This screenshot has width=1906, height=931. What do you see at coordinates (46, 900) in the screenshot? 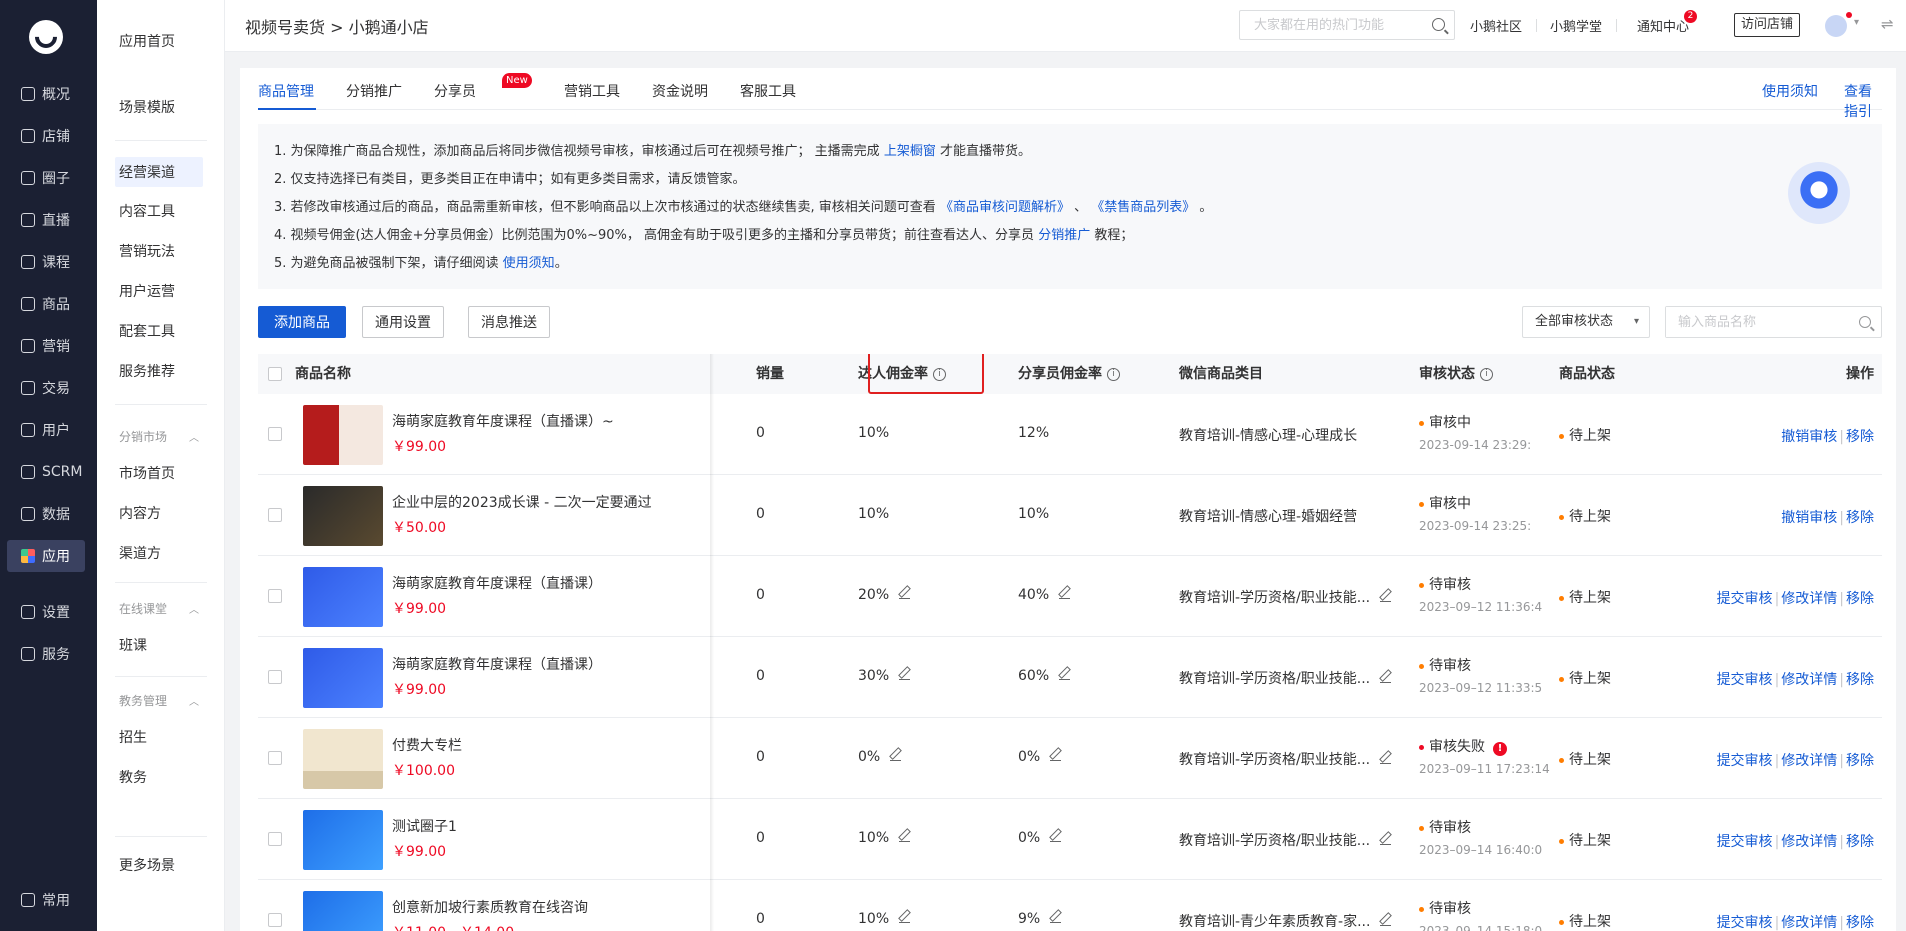
I see `nav-item-menu: 常用` at bounding box center [46, 900].